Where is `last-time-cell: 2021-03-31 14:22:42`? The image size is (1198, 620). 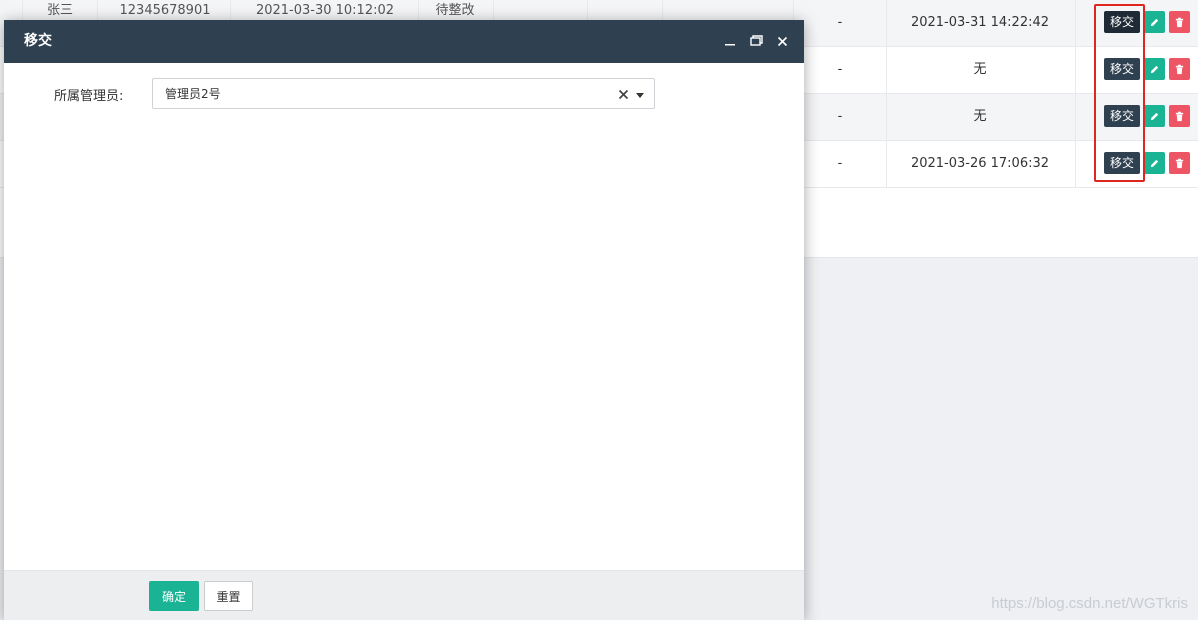
last-time-cell: 2021-03-31 14:22:42 is located at coordinates (980, 22).